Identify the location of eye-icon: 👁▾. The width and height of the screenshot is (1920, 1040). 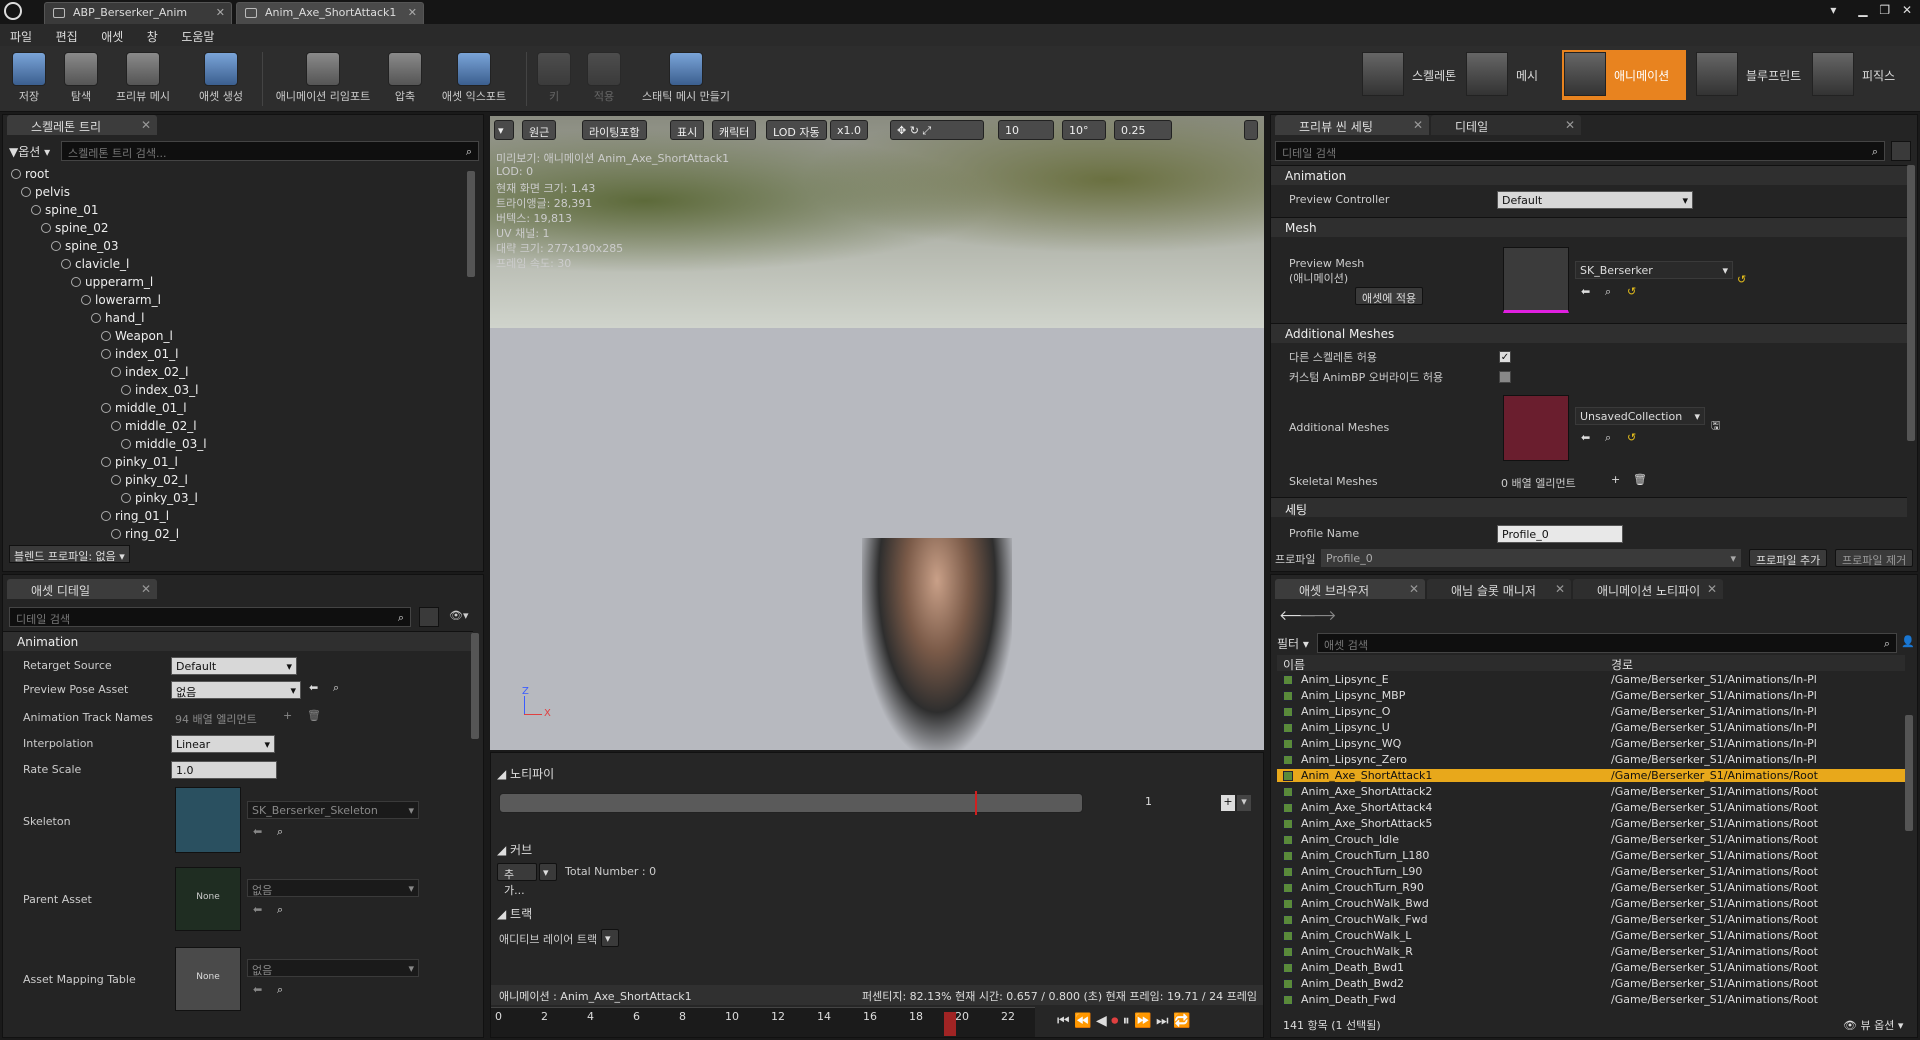
(459, 615).